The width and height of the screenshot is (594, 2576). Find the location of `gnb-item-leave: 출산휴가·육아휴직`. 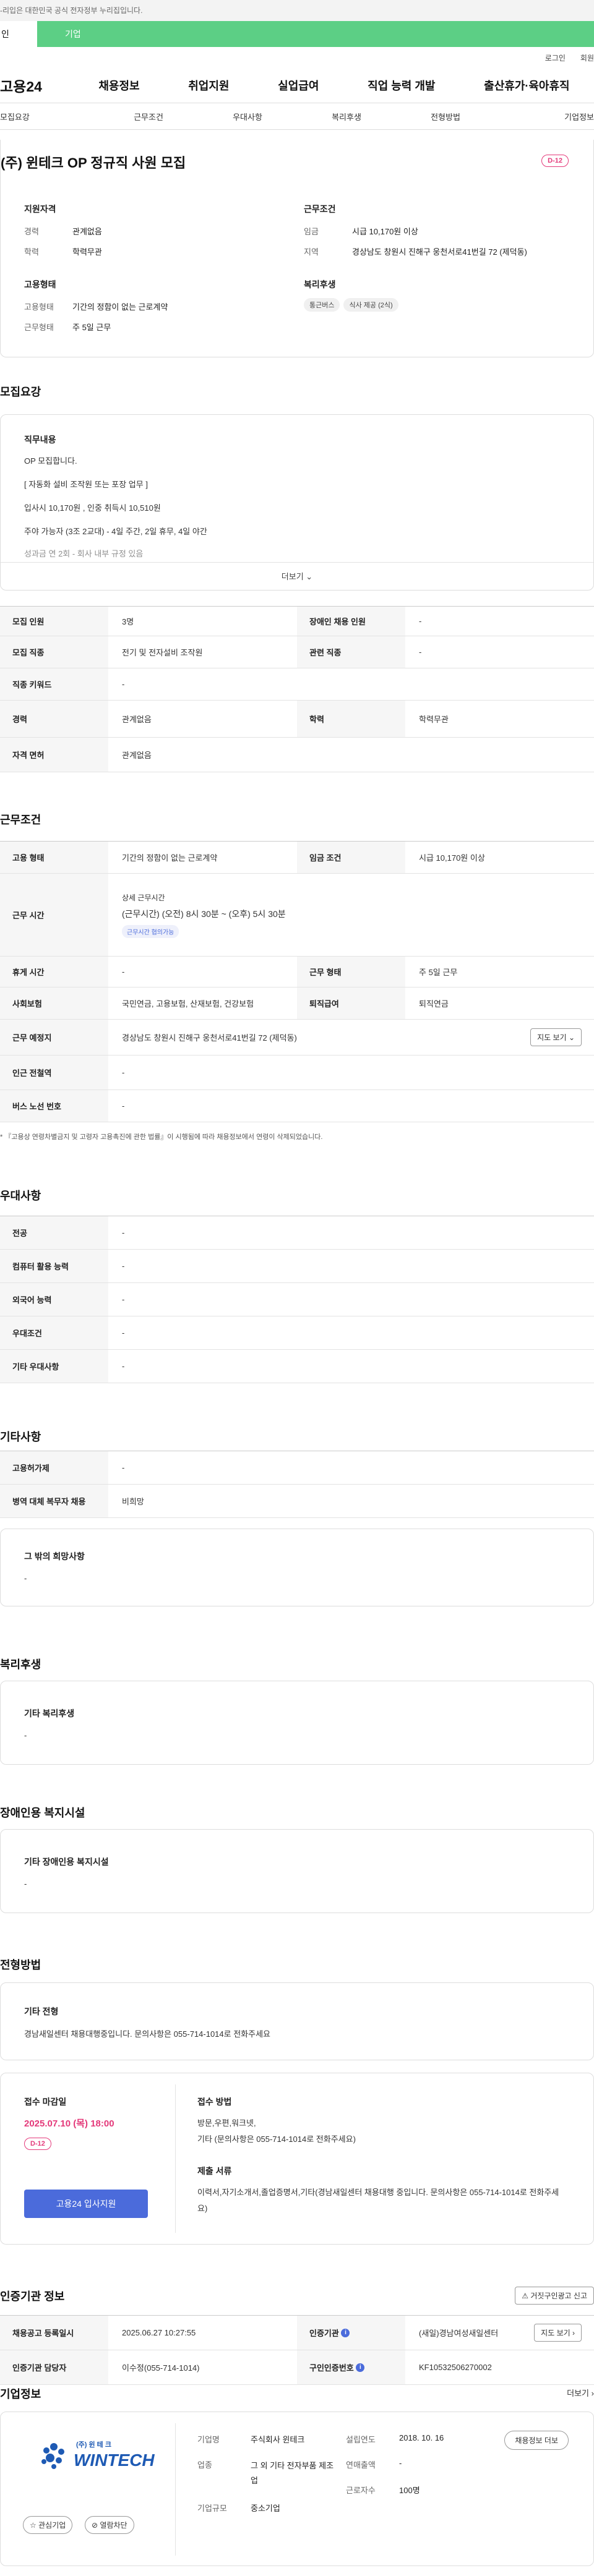

gnb-item-leave: 출산휴가·육아휴직 is located at coordinates (526, 85).